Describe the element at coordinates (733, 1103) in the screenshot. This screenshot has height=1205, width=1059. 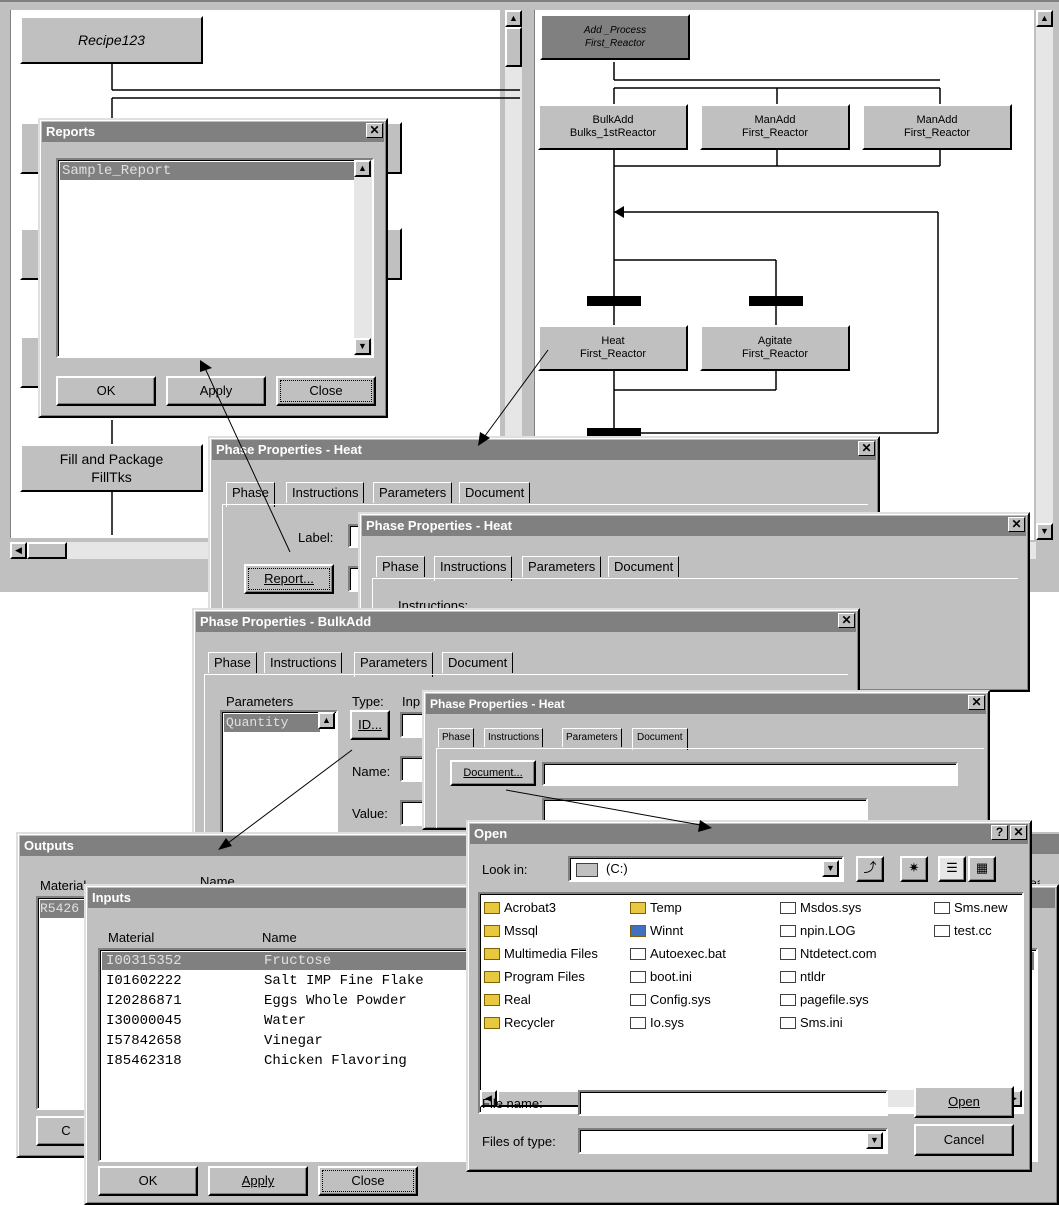
I see `file-name-input` at that location.